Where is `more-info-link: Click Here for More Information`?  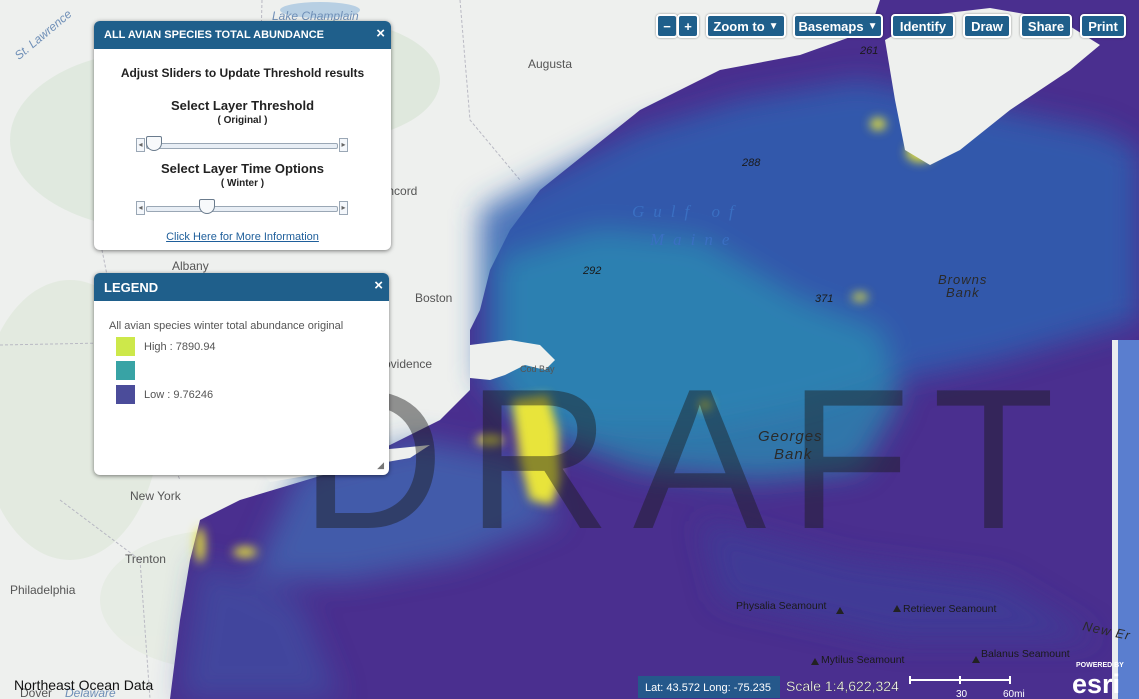 more-info-link: Click Here for More Information is located at coordinates (242, 237).